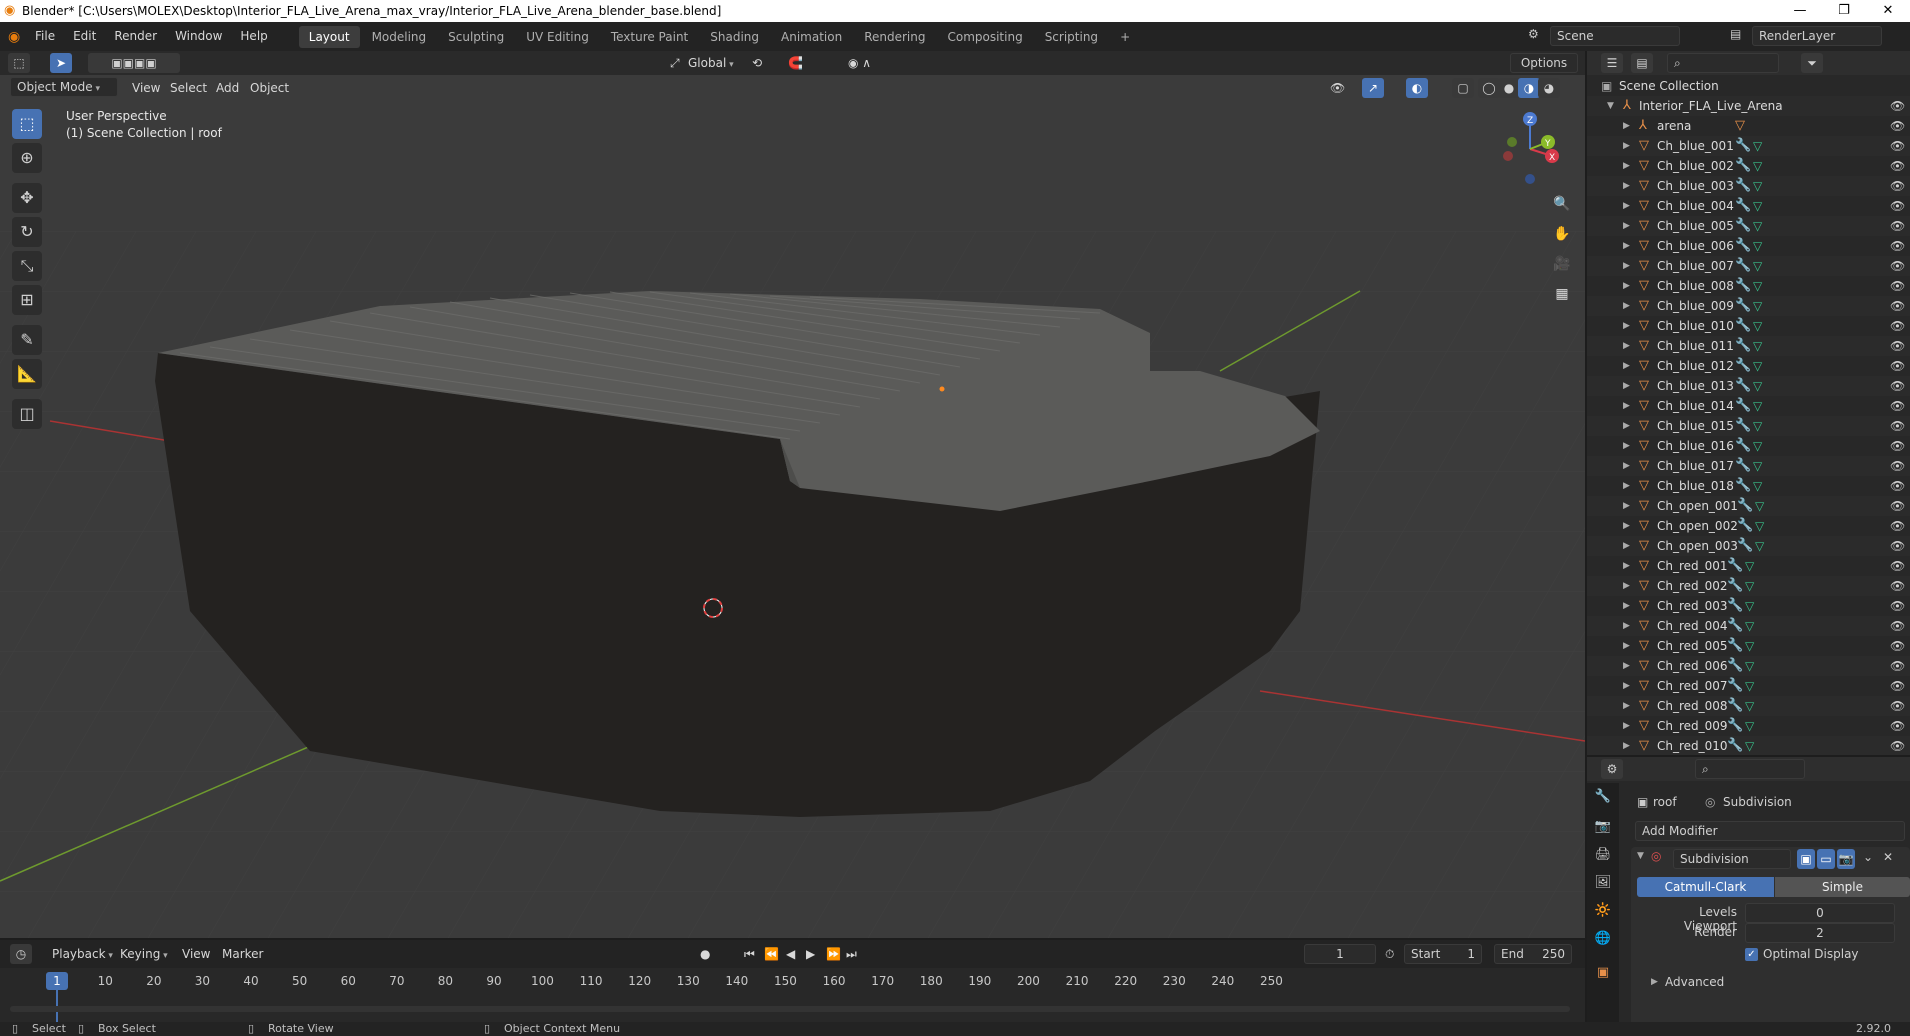  I want to click on outliner-editor-icon: ☰, so click(1612, 63).